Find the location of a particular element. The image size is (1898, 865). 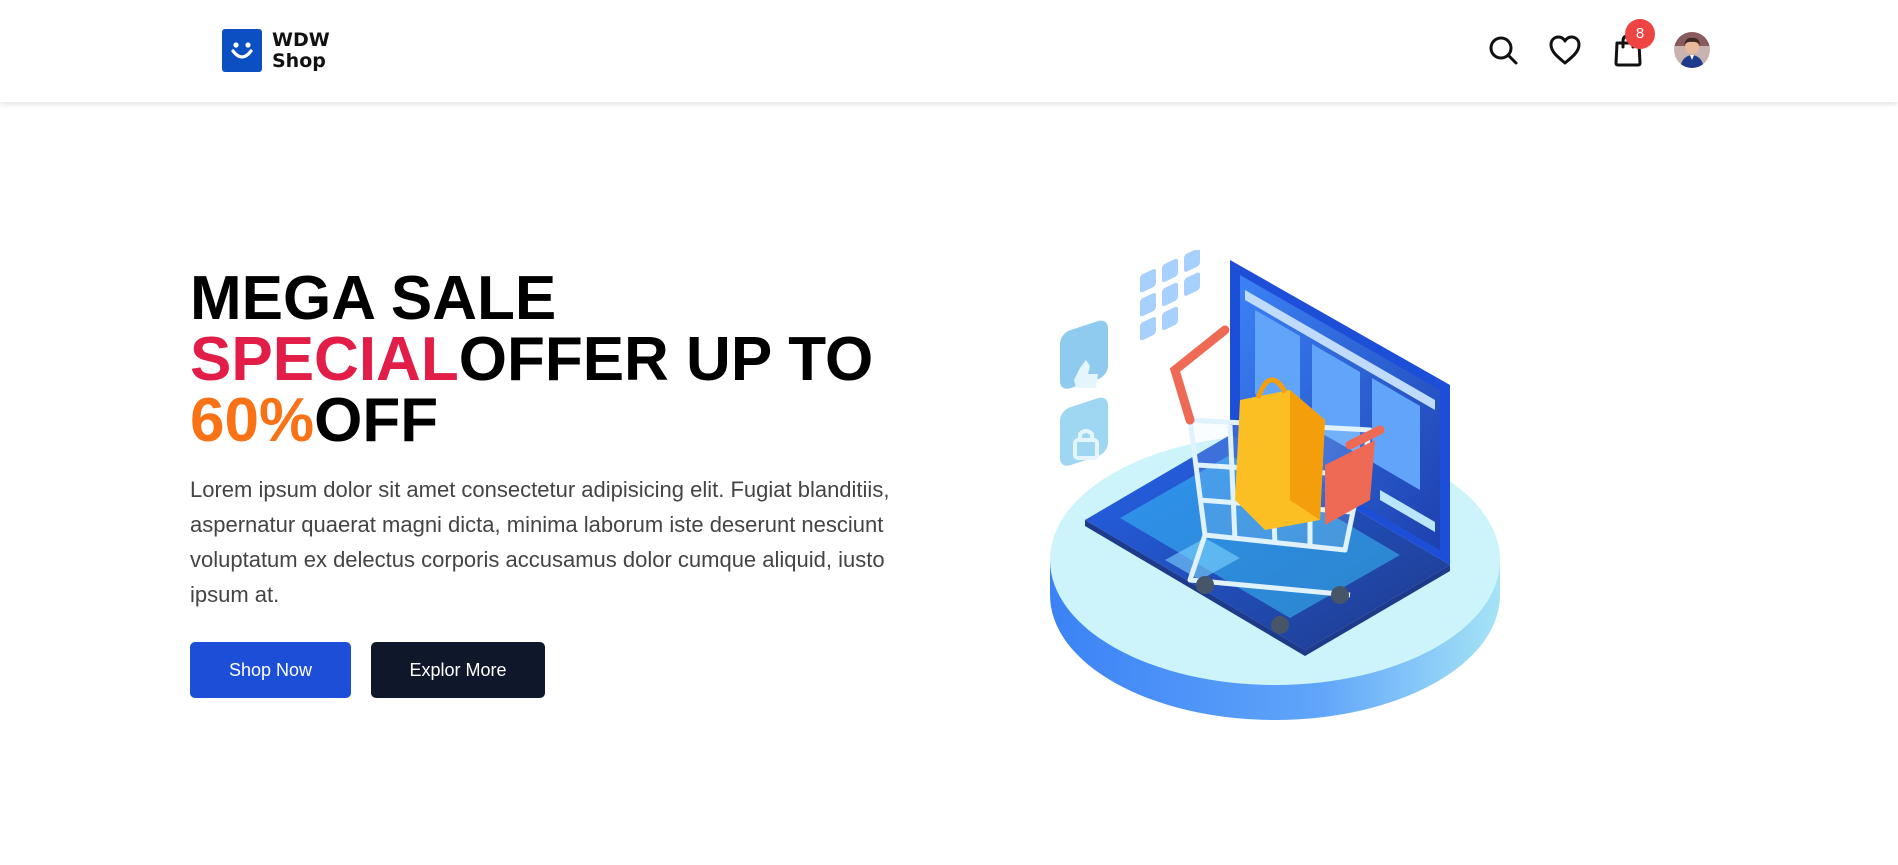

offer-text: OFFER UP TO is located at coordinates (666, 359).